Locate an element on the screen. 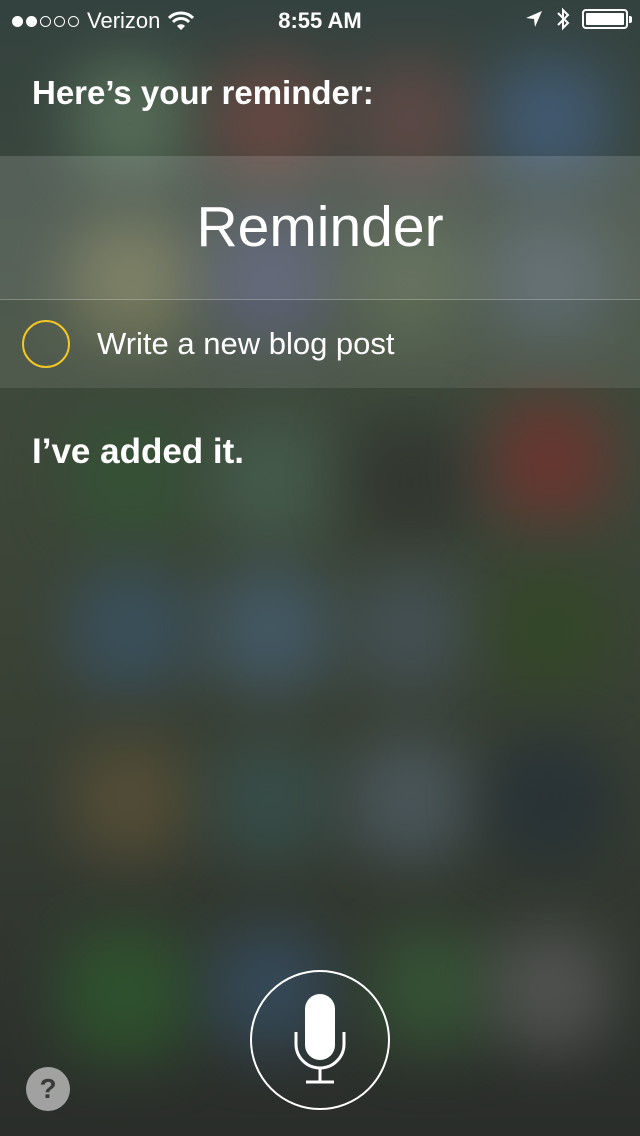 This screenshot has width=640, height=1136. battery-tip is located at coordinates (630, 19).